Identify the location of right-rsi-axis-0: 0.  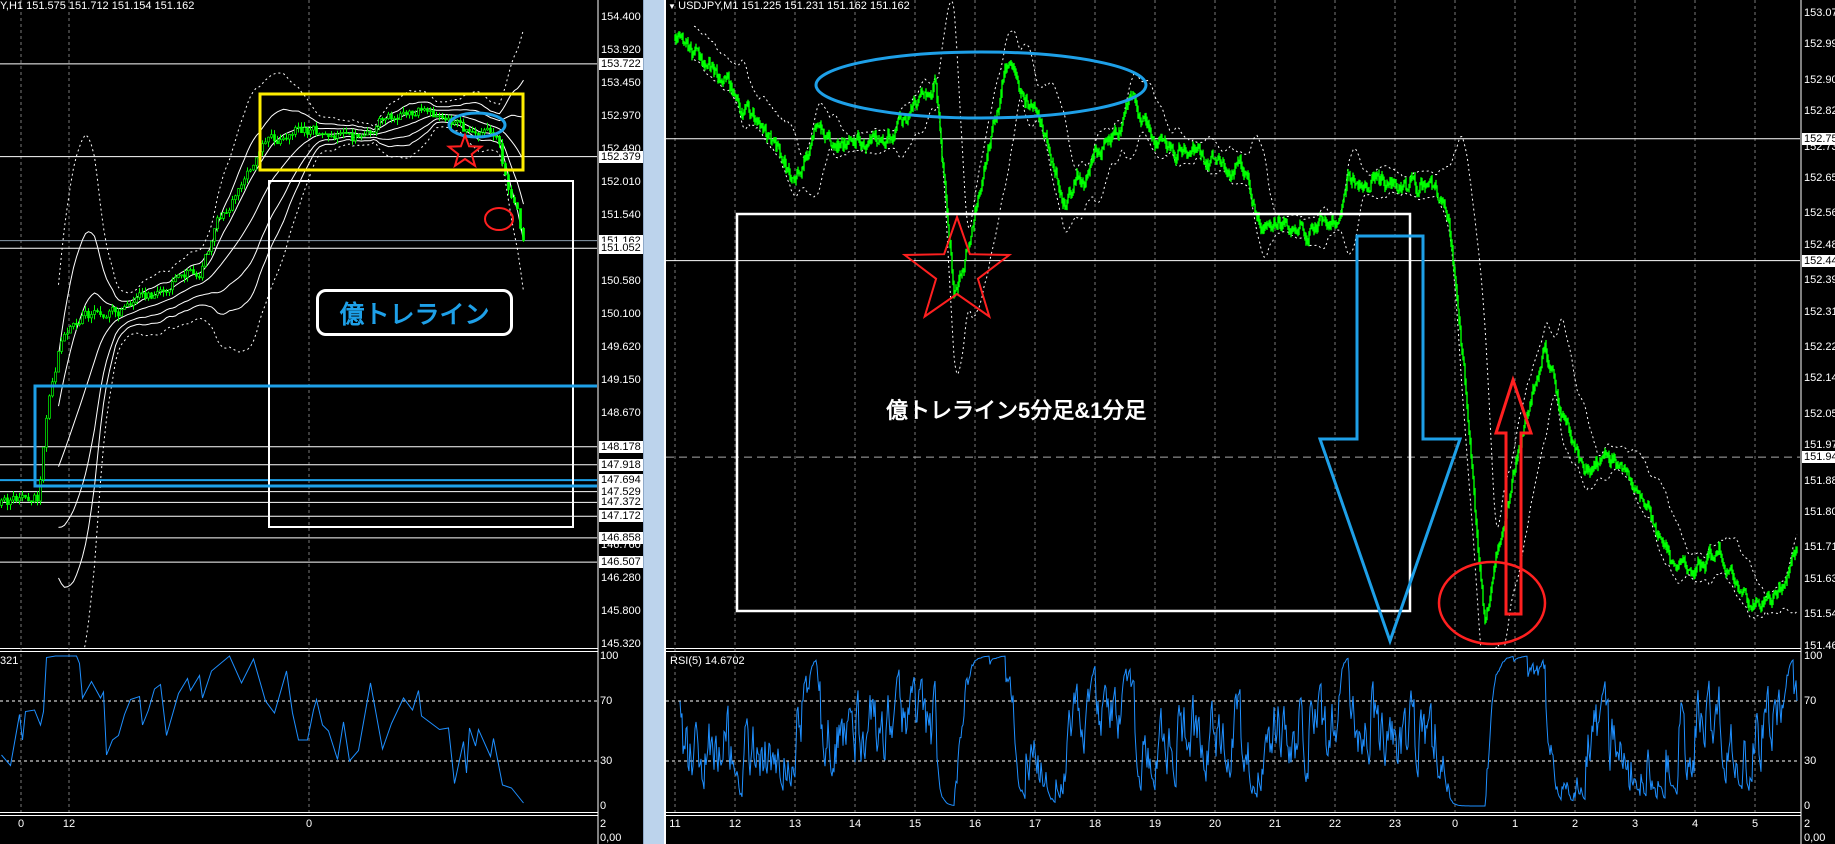
(1807, 806).